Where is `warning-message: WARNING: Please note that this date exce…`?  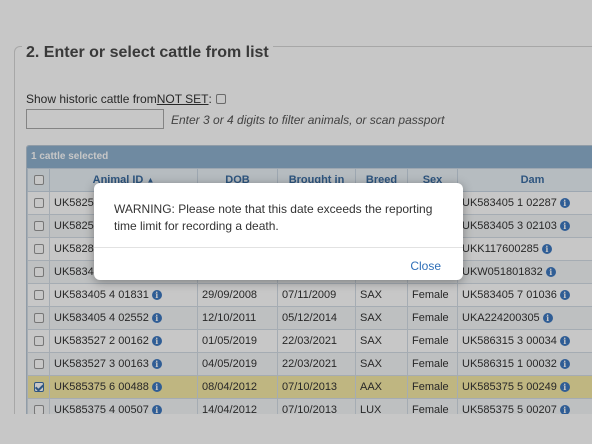
warning-message: WARNING: Please note that this date exce… is located at coordinates (273, 217).